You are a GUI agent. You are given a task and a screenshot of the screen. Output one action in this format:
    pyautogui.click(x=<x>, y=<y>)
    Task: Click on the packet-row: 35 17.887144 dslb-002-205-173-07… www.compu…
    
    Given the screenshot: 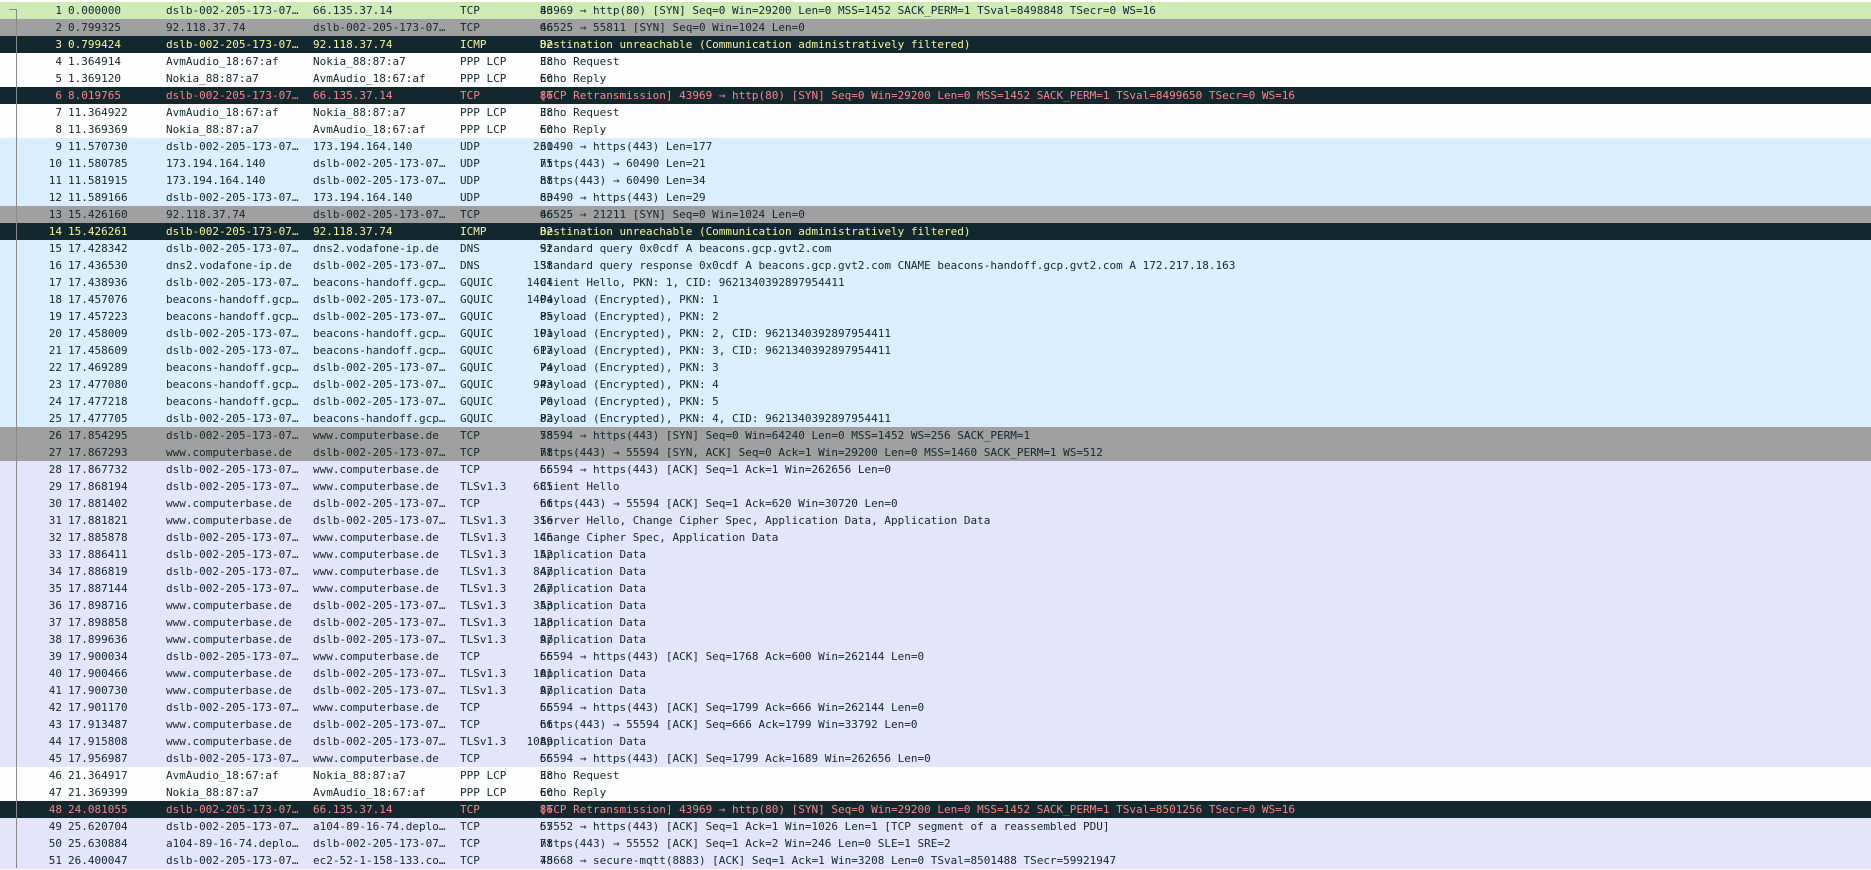 What is the action you would take?
    pyautogui.click(x=935, y=588)
    